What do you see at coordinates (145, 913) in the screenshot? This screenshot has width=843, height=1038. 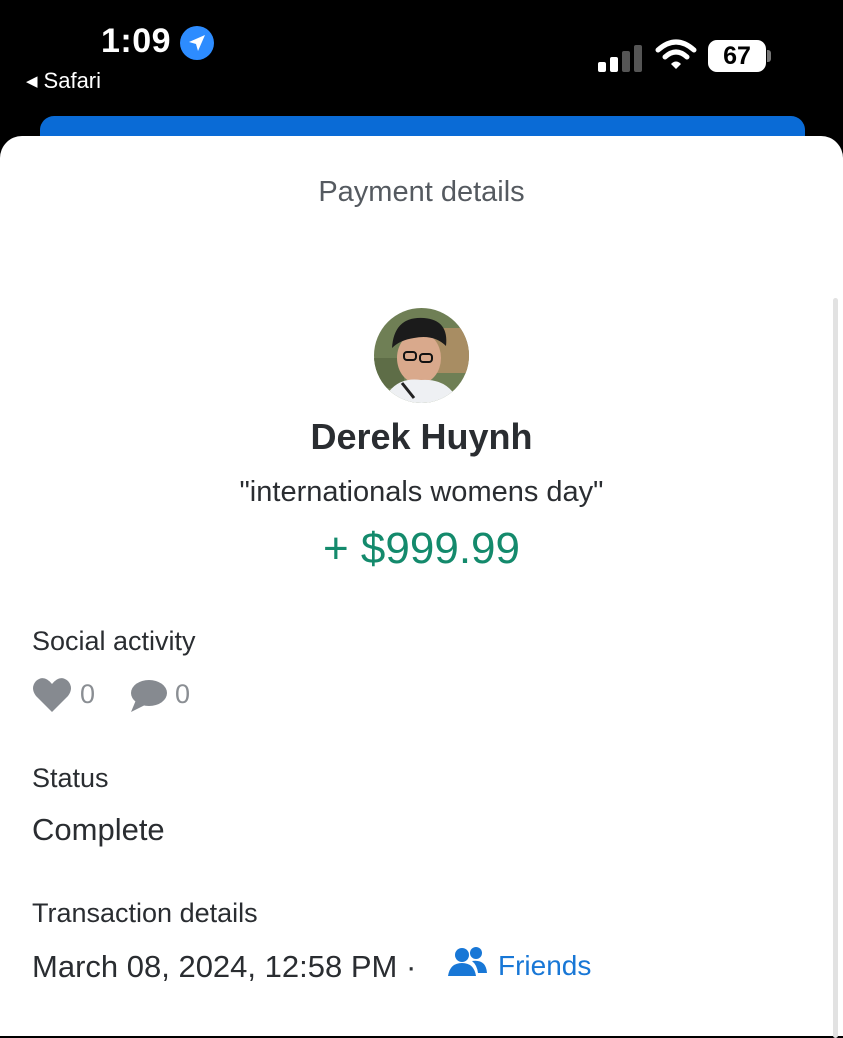 I see `transaction-details-label: Transaction details` at bounding box center [145, 913].